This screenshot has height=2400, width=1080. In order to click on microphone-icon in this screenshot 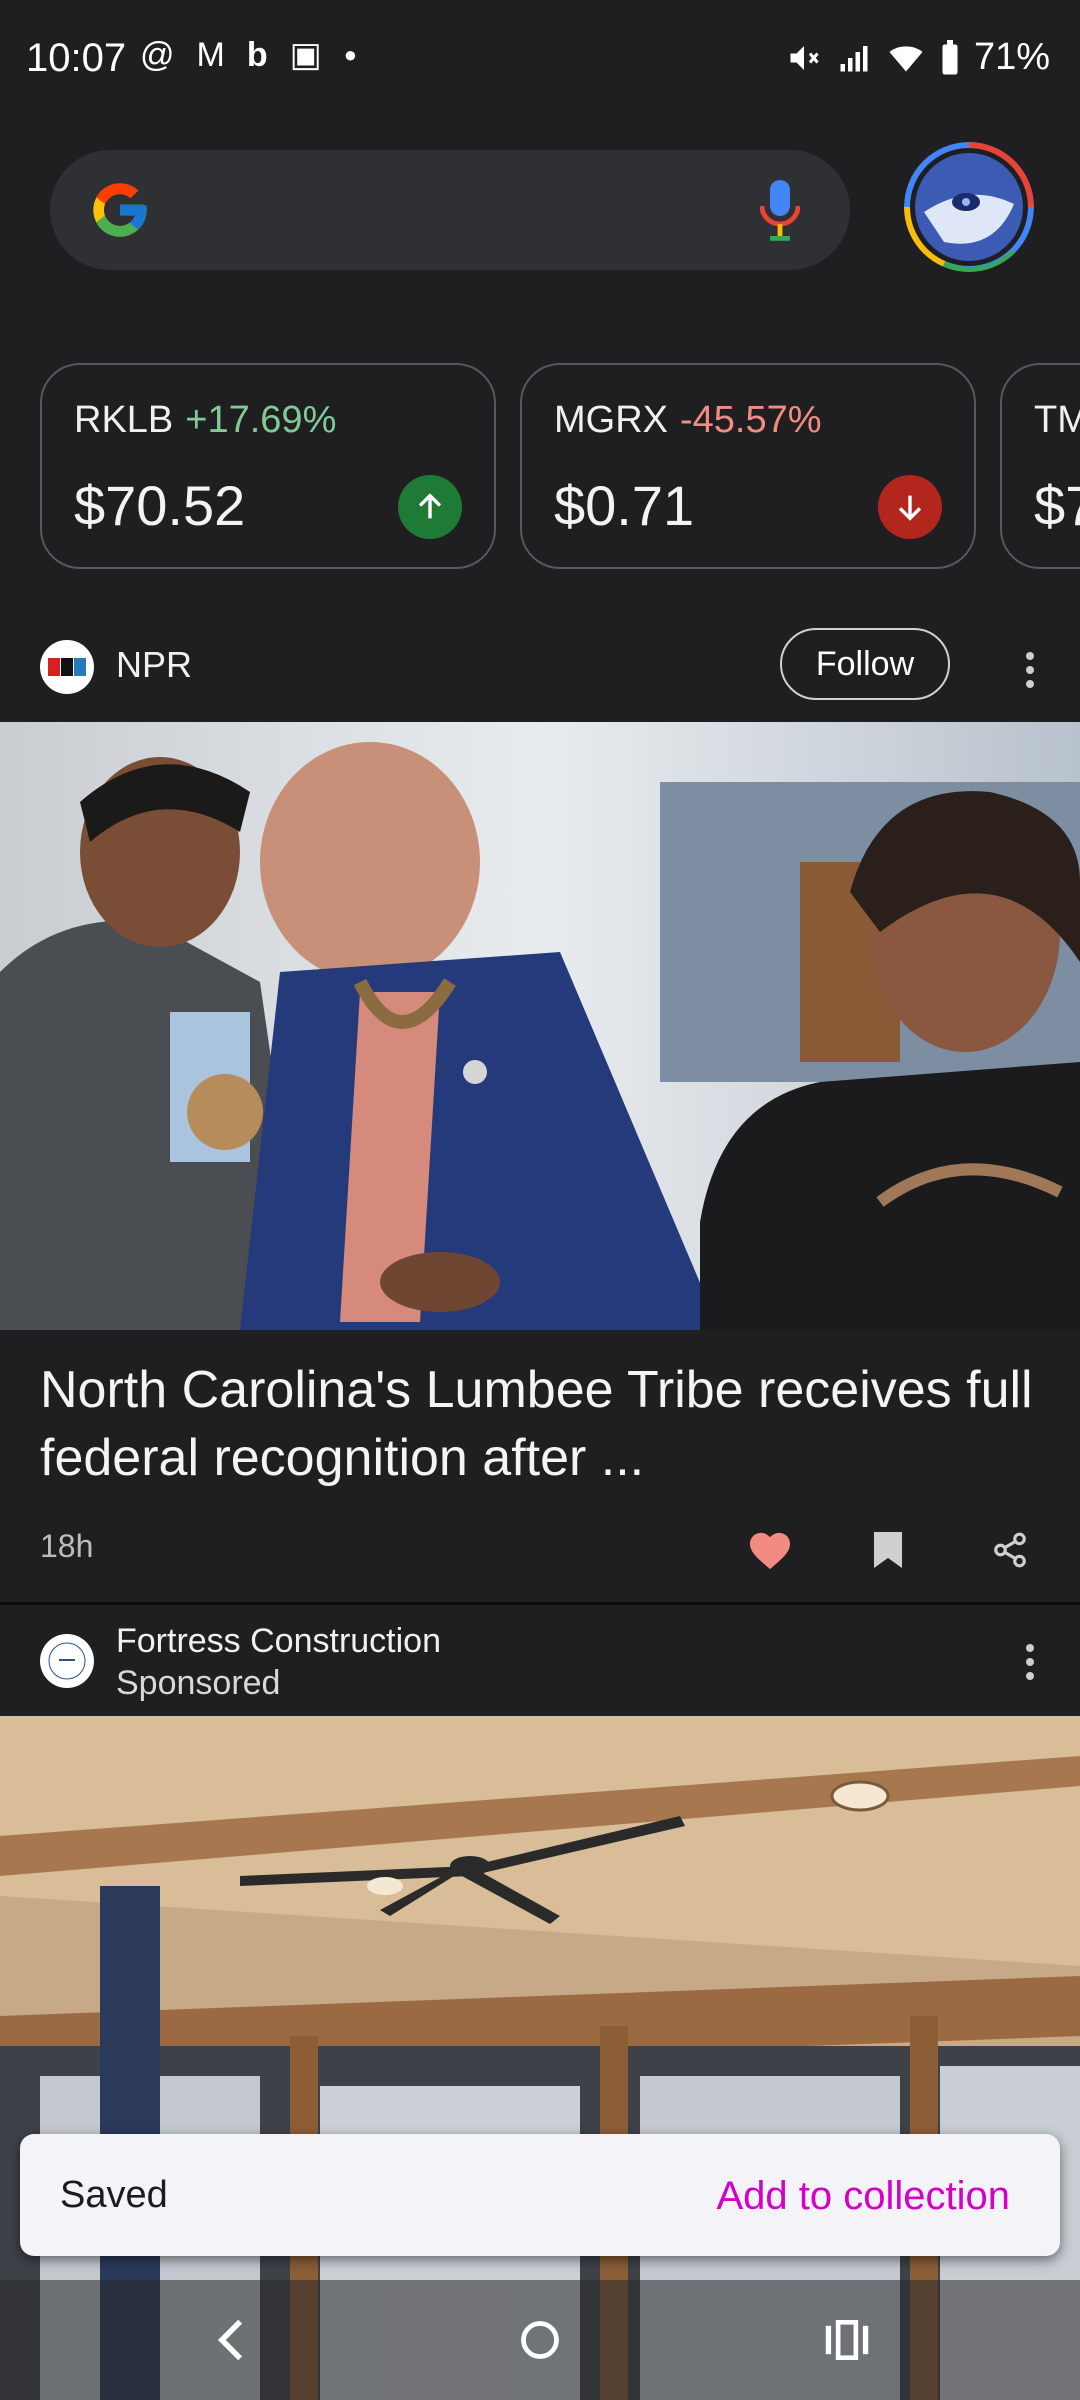, I will do `click(780, 210)`.